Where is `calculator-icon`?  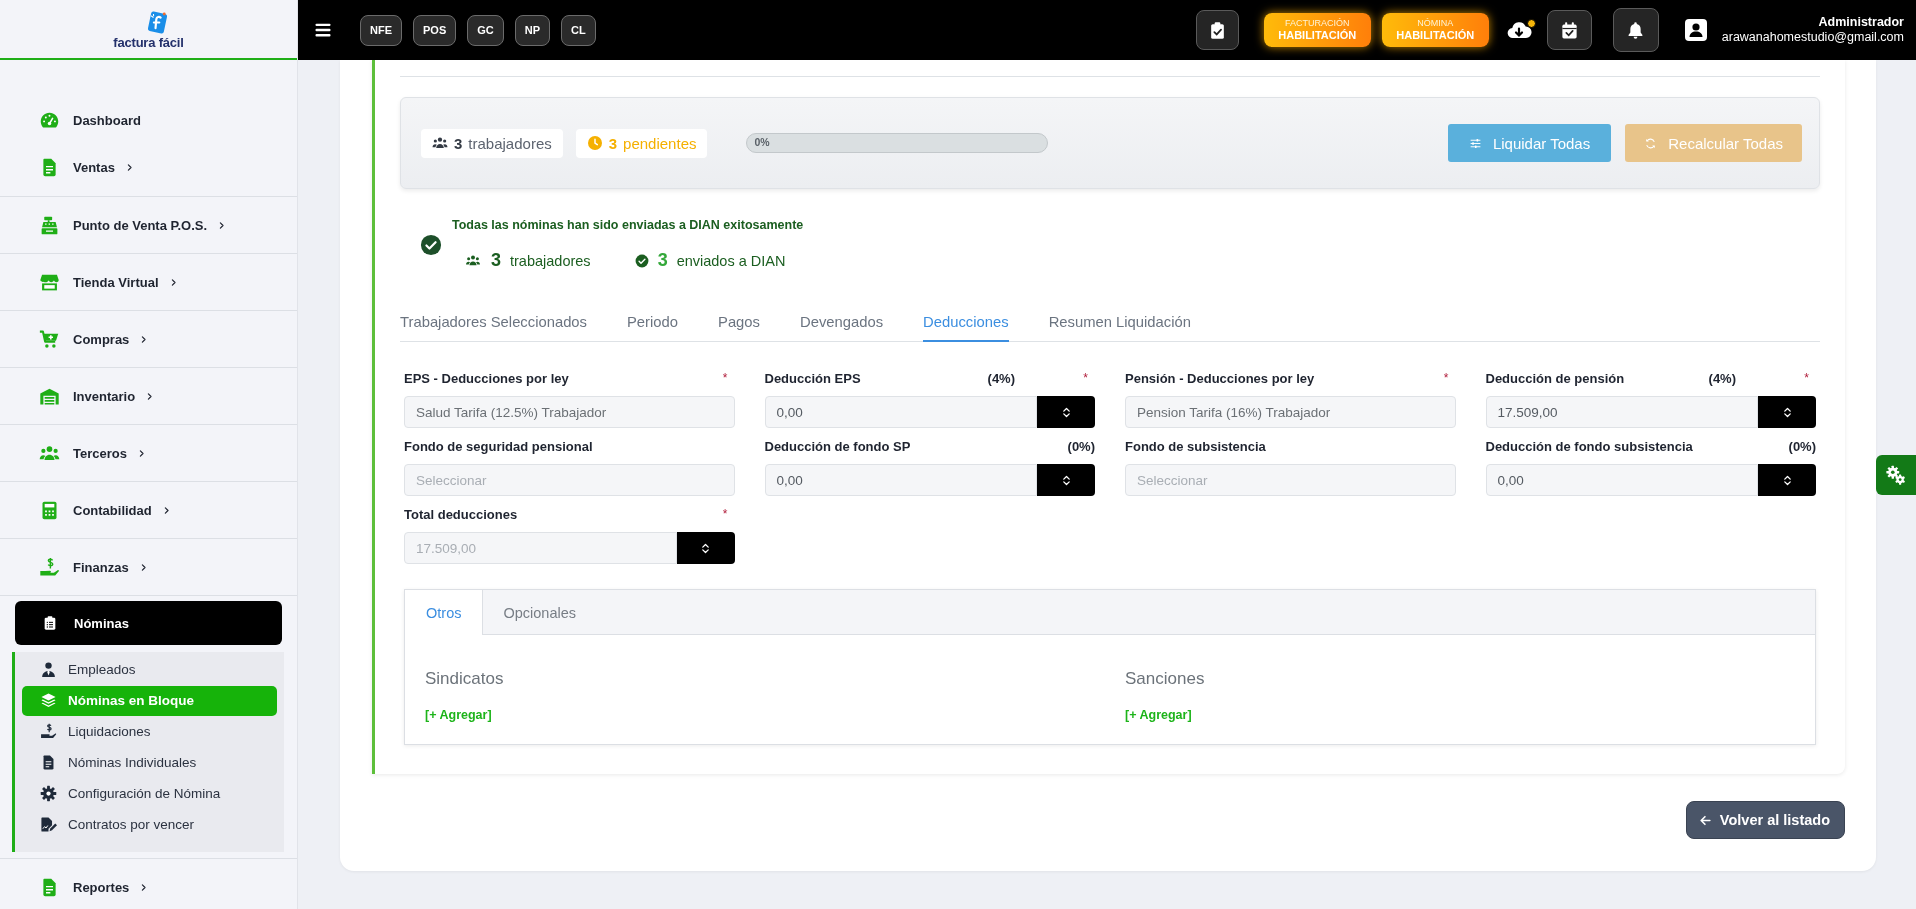 calculator-icon is located at coordinates (49, 510).